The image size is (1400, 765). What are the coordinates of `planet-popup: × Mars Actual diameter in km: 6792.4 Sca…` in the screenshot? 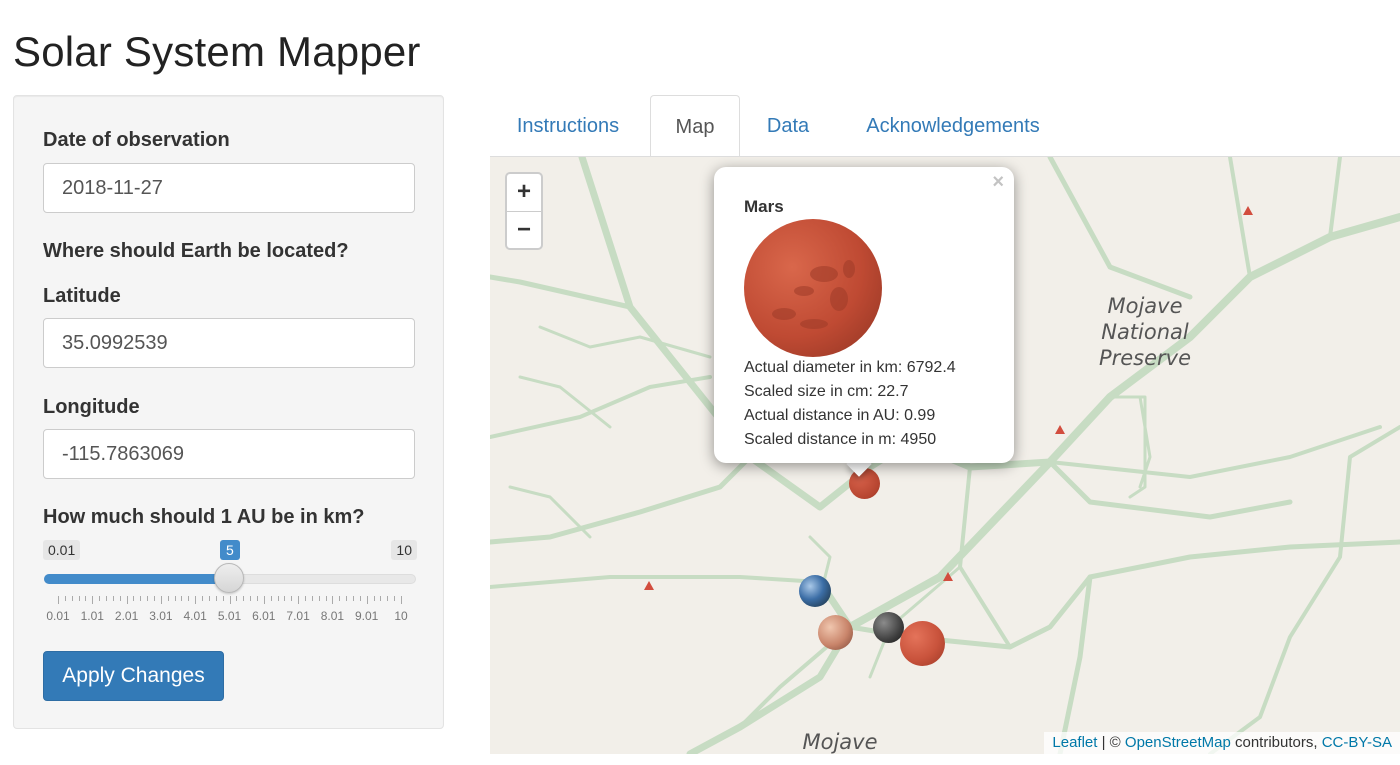 It's located at (864, 315).